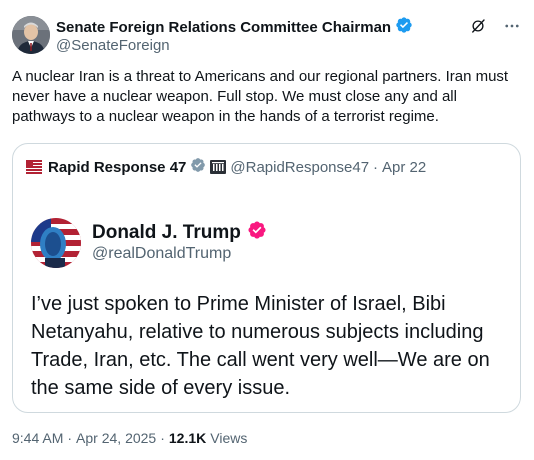 This screenshot has width=534, height=460. I want to click on grok-icon, so click(478, 26).